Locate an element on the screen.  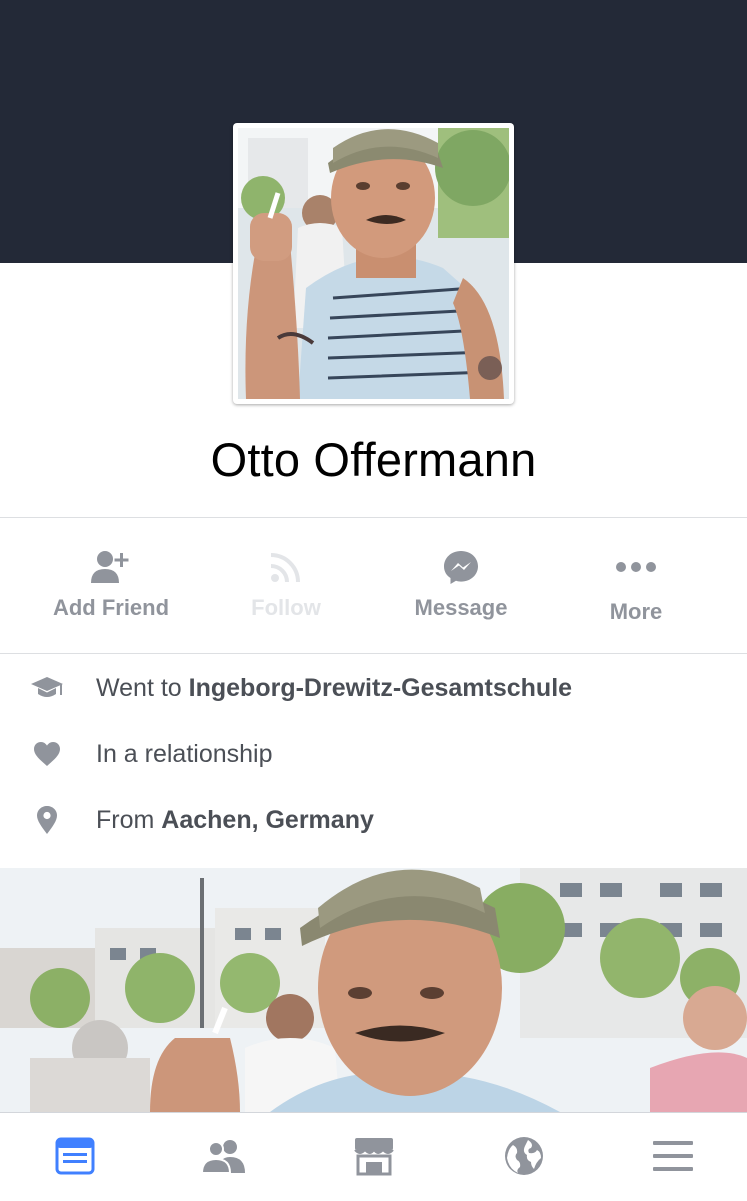
follow-icon is located at coordinates (286, 567).